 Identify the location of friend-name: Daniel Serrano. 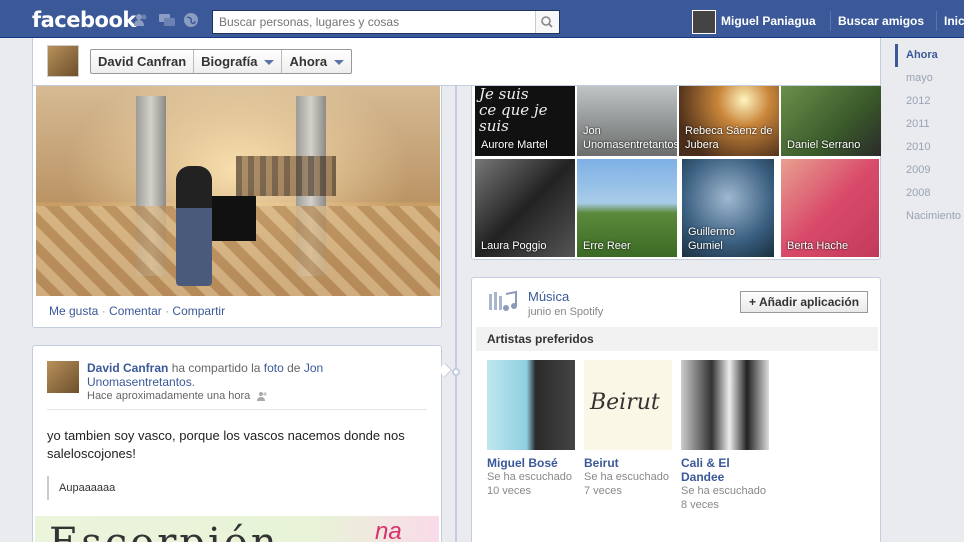
(824, 145).